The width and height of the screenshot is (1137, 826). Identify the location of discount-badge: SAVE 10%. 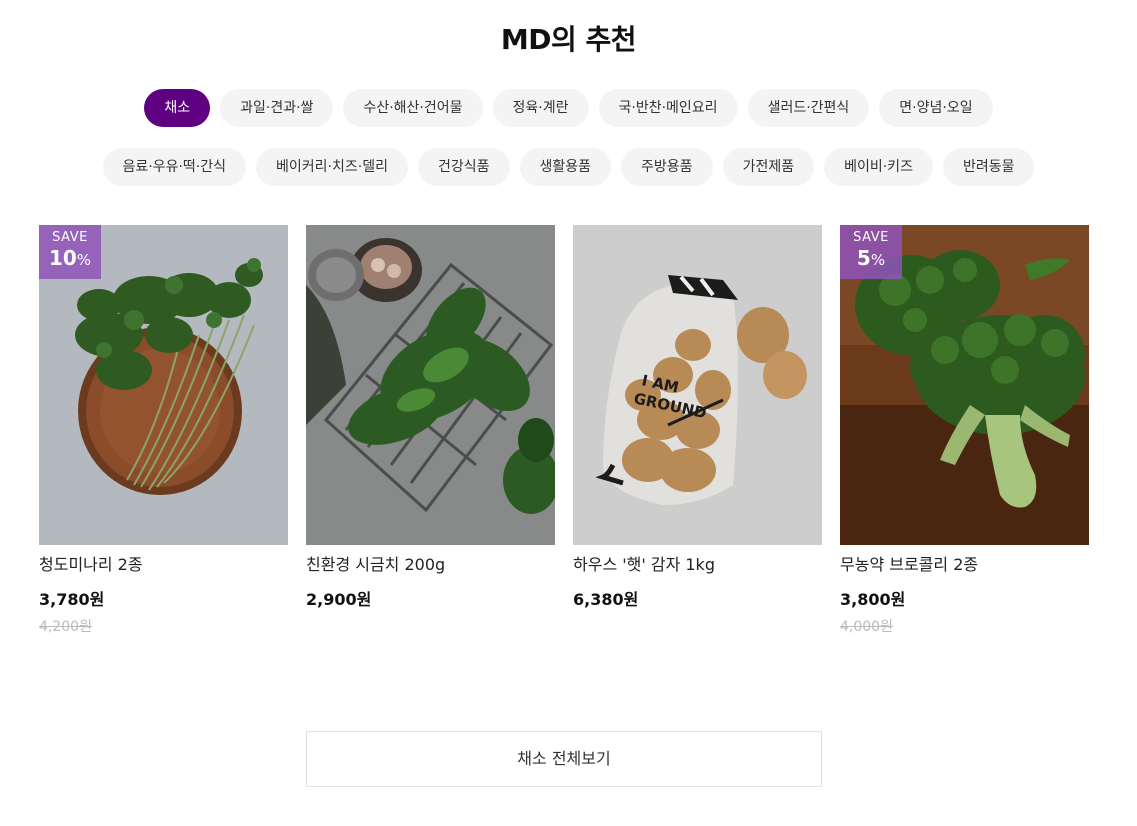
(70, 252).